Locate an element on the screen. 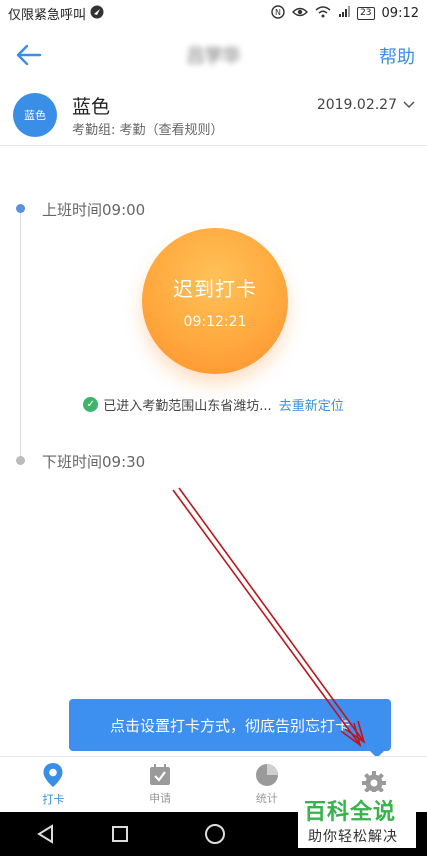 The width and height of the screenshot is (427, 856). punch-button-label: 迟到打卡 is located at coordinates (215, 288).